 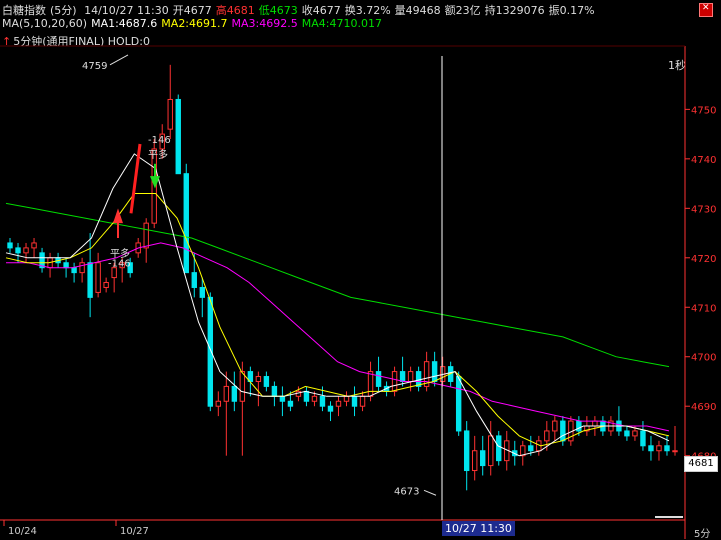 I want to click on y-tick-label: 4730, so click(x=703, y=209).